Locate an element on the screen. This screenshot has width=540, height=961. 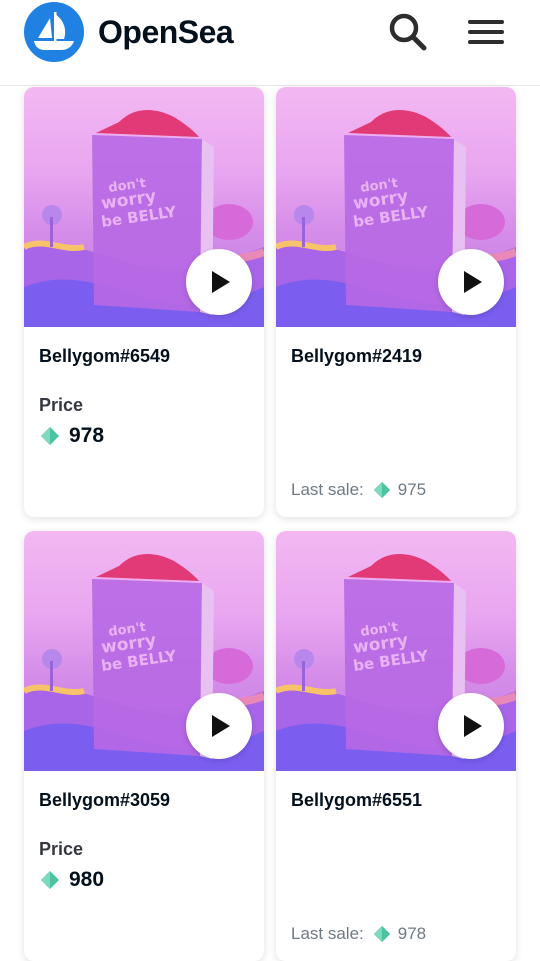
price-row: 980 is located at coordinates (71, 880).